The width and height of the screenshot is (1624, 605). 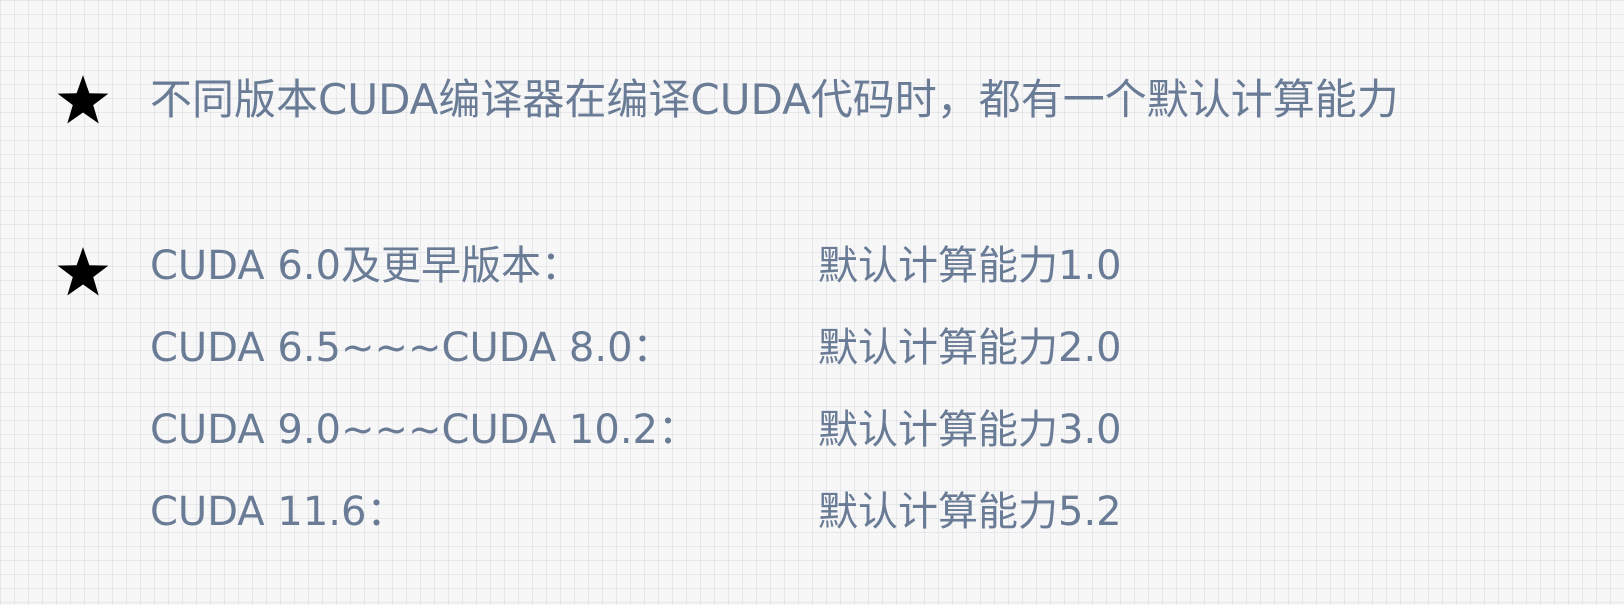 What do you see at coordinates (970, 266) in the screenshot?
I see `default-capability-value: 默认计算能力1.0` at bounding box center [970, 266].